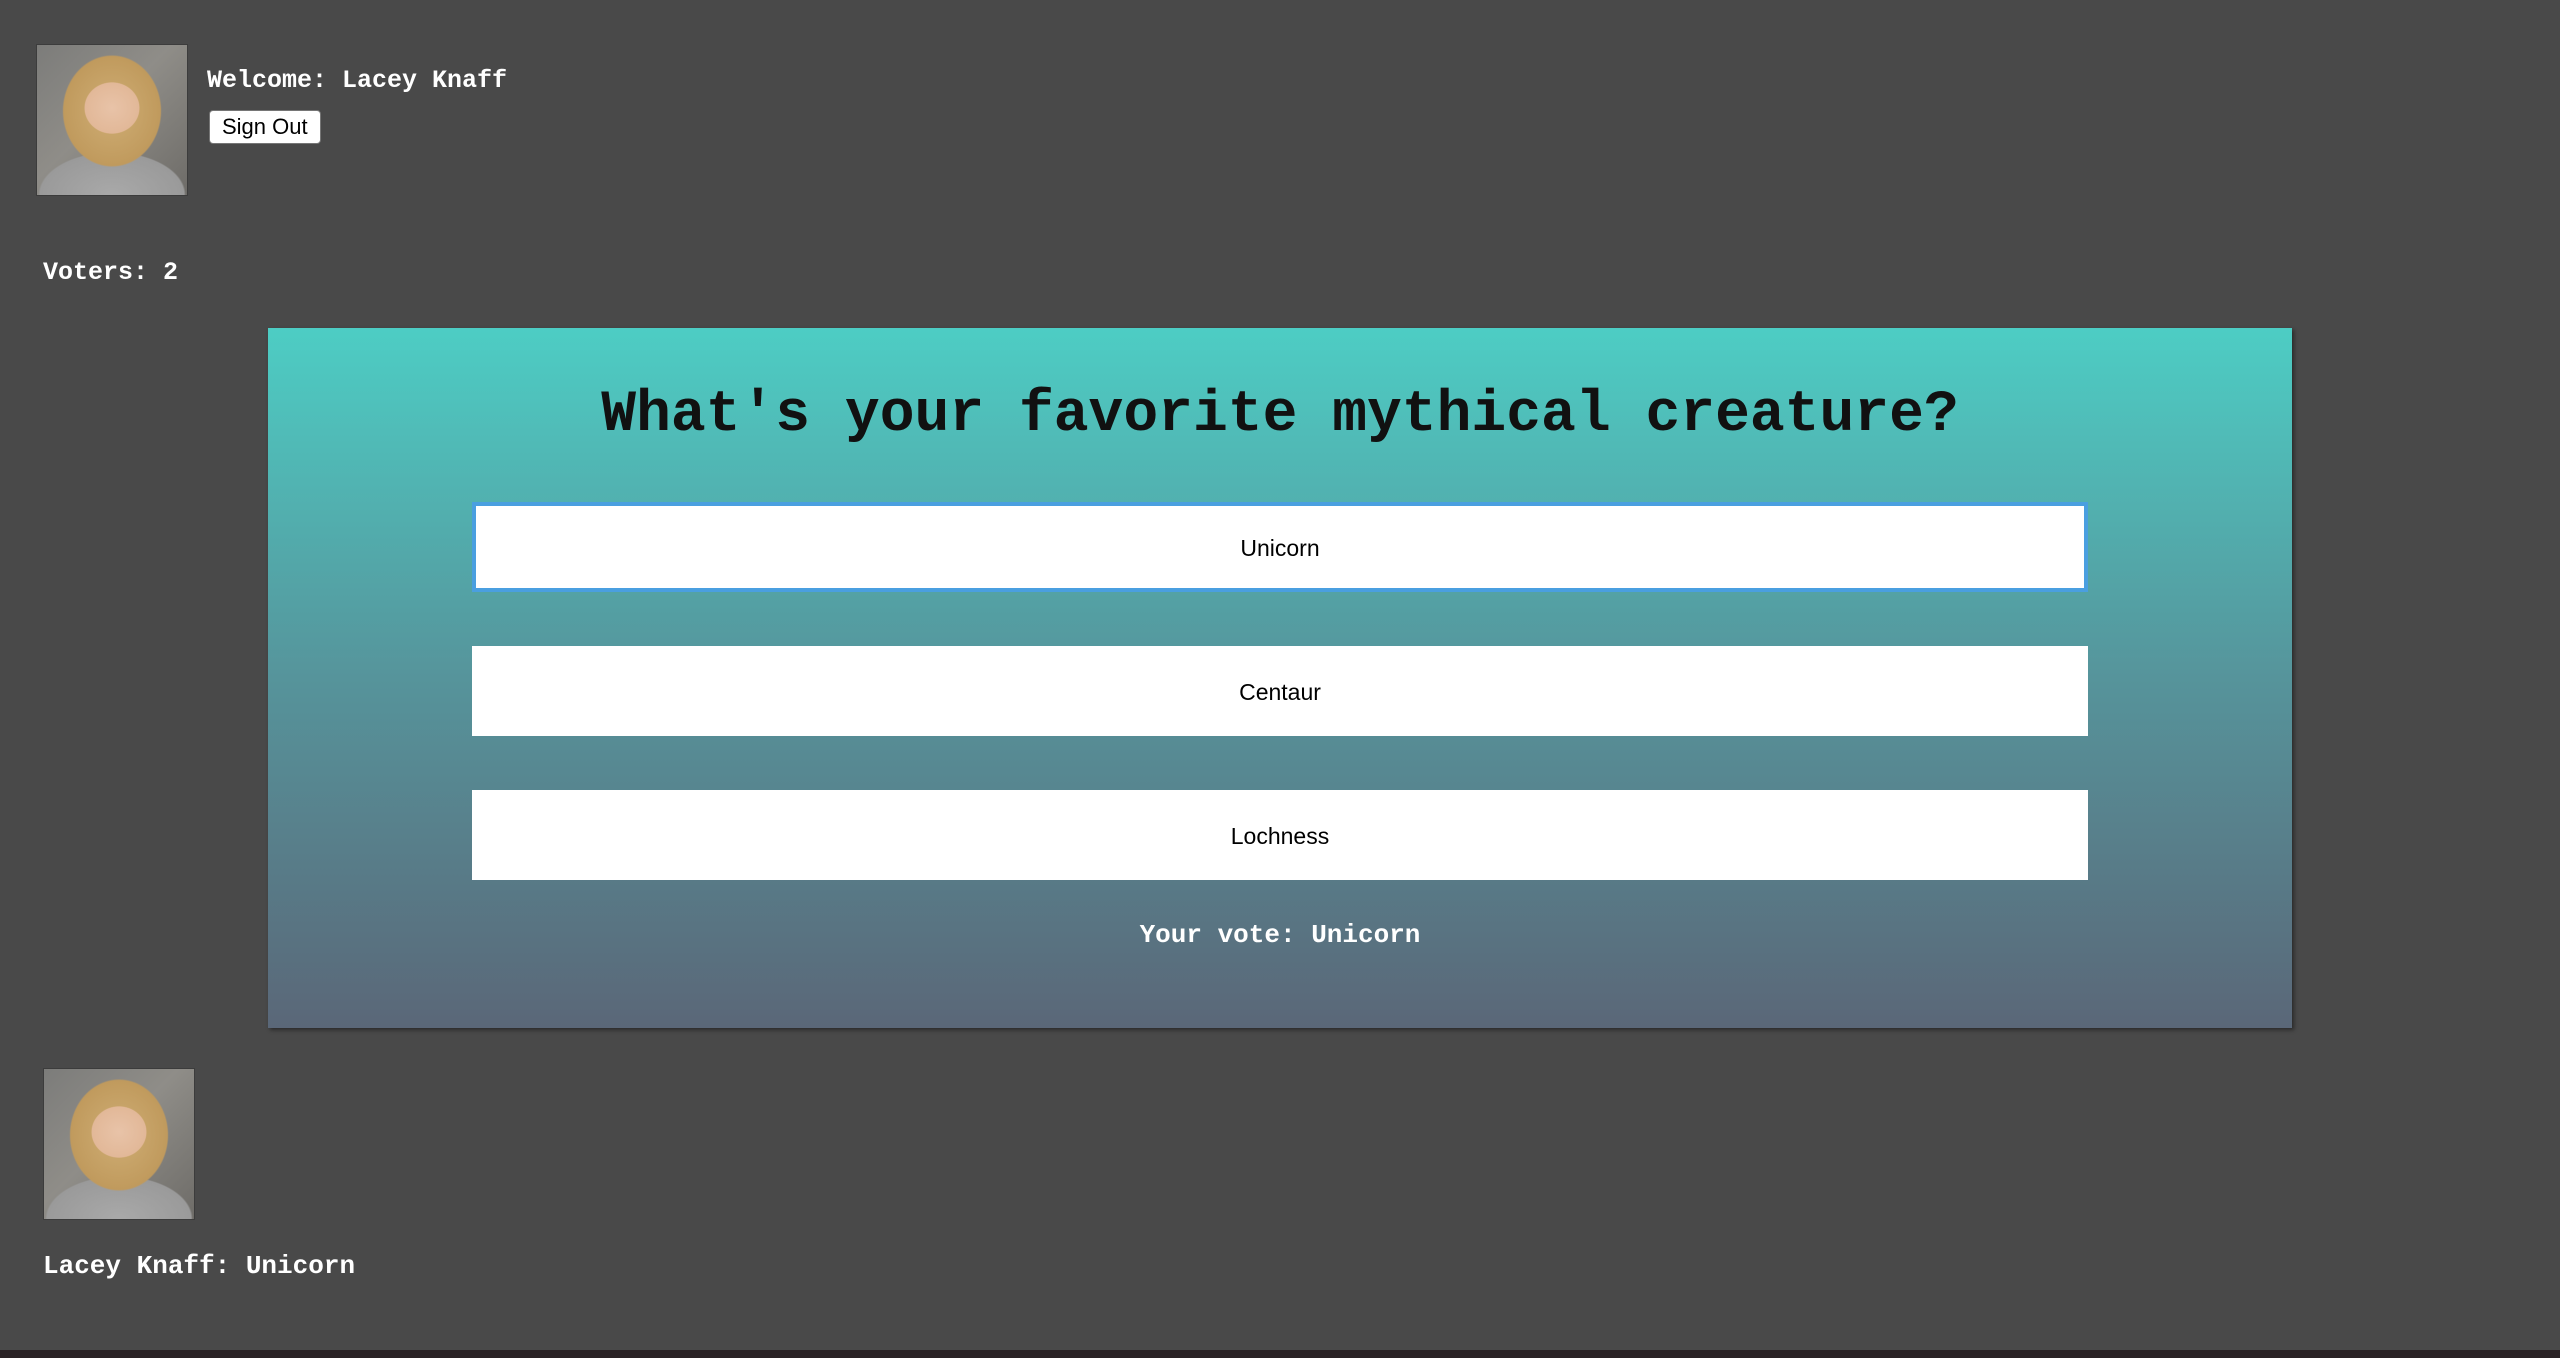  Describe the element at coordinates (119, 1144) in the screenshot. I see `result-user-avatar` at that location.